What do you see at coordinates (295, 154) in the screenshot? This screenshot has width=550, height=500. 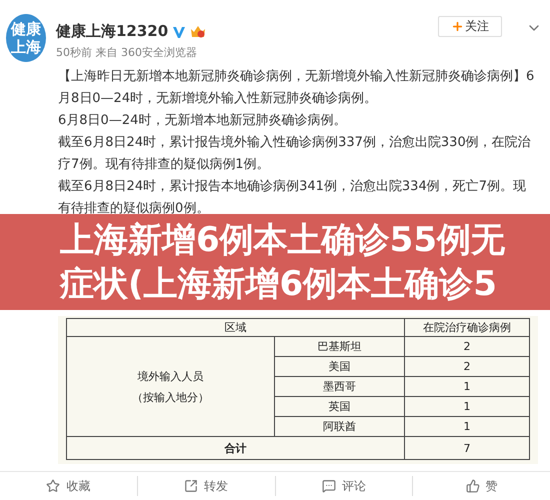 I see `post-paragraph: 截至6月8日24时，累计报告境外输入性确诊病例337例，治愈出院330例，在院治疗7例。现有待排查的疑似病例1例。` at bounding box center [295, 154].